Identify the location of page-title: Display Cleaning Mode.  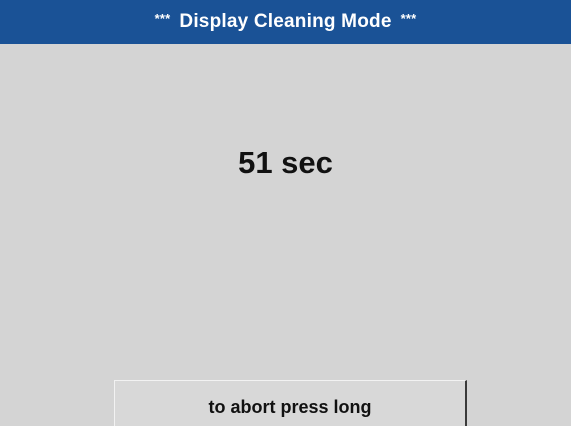
(285, 21).